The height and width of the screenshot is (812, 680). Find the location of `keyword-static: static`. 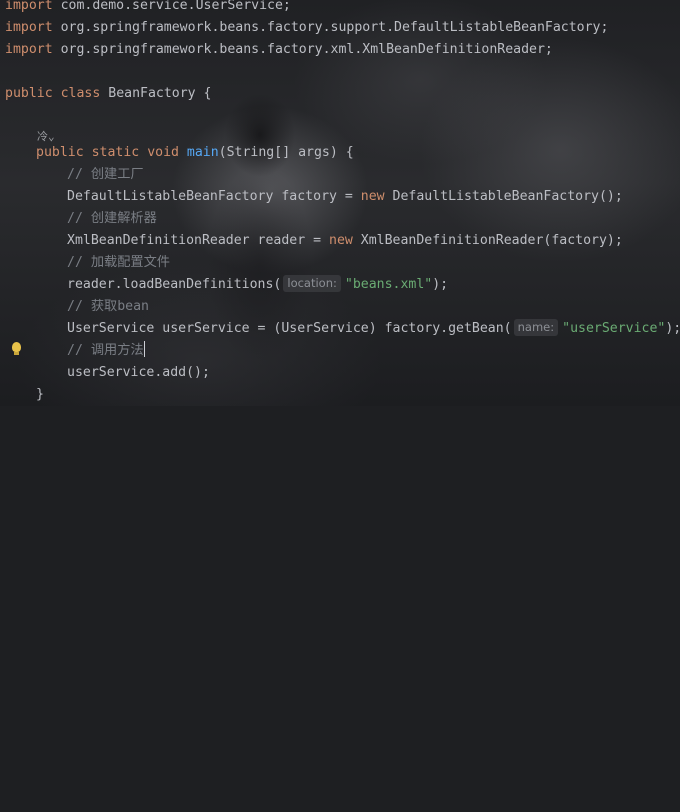

keyword-static: static is located at coordinates (115, 152).